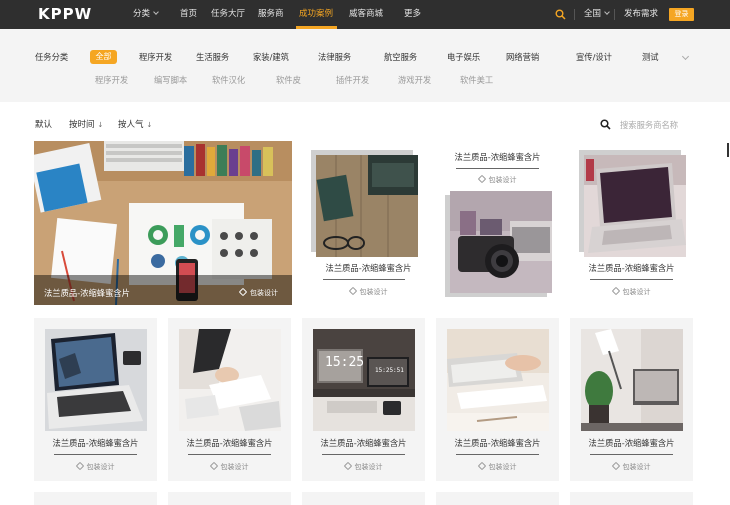 The height and width of the screenshot is (505, 730). Describe the element at coordinates (366, 14) in the screenshot. I see `nav-witkey-mall: 威客商城` at that location.